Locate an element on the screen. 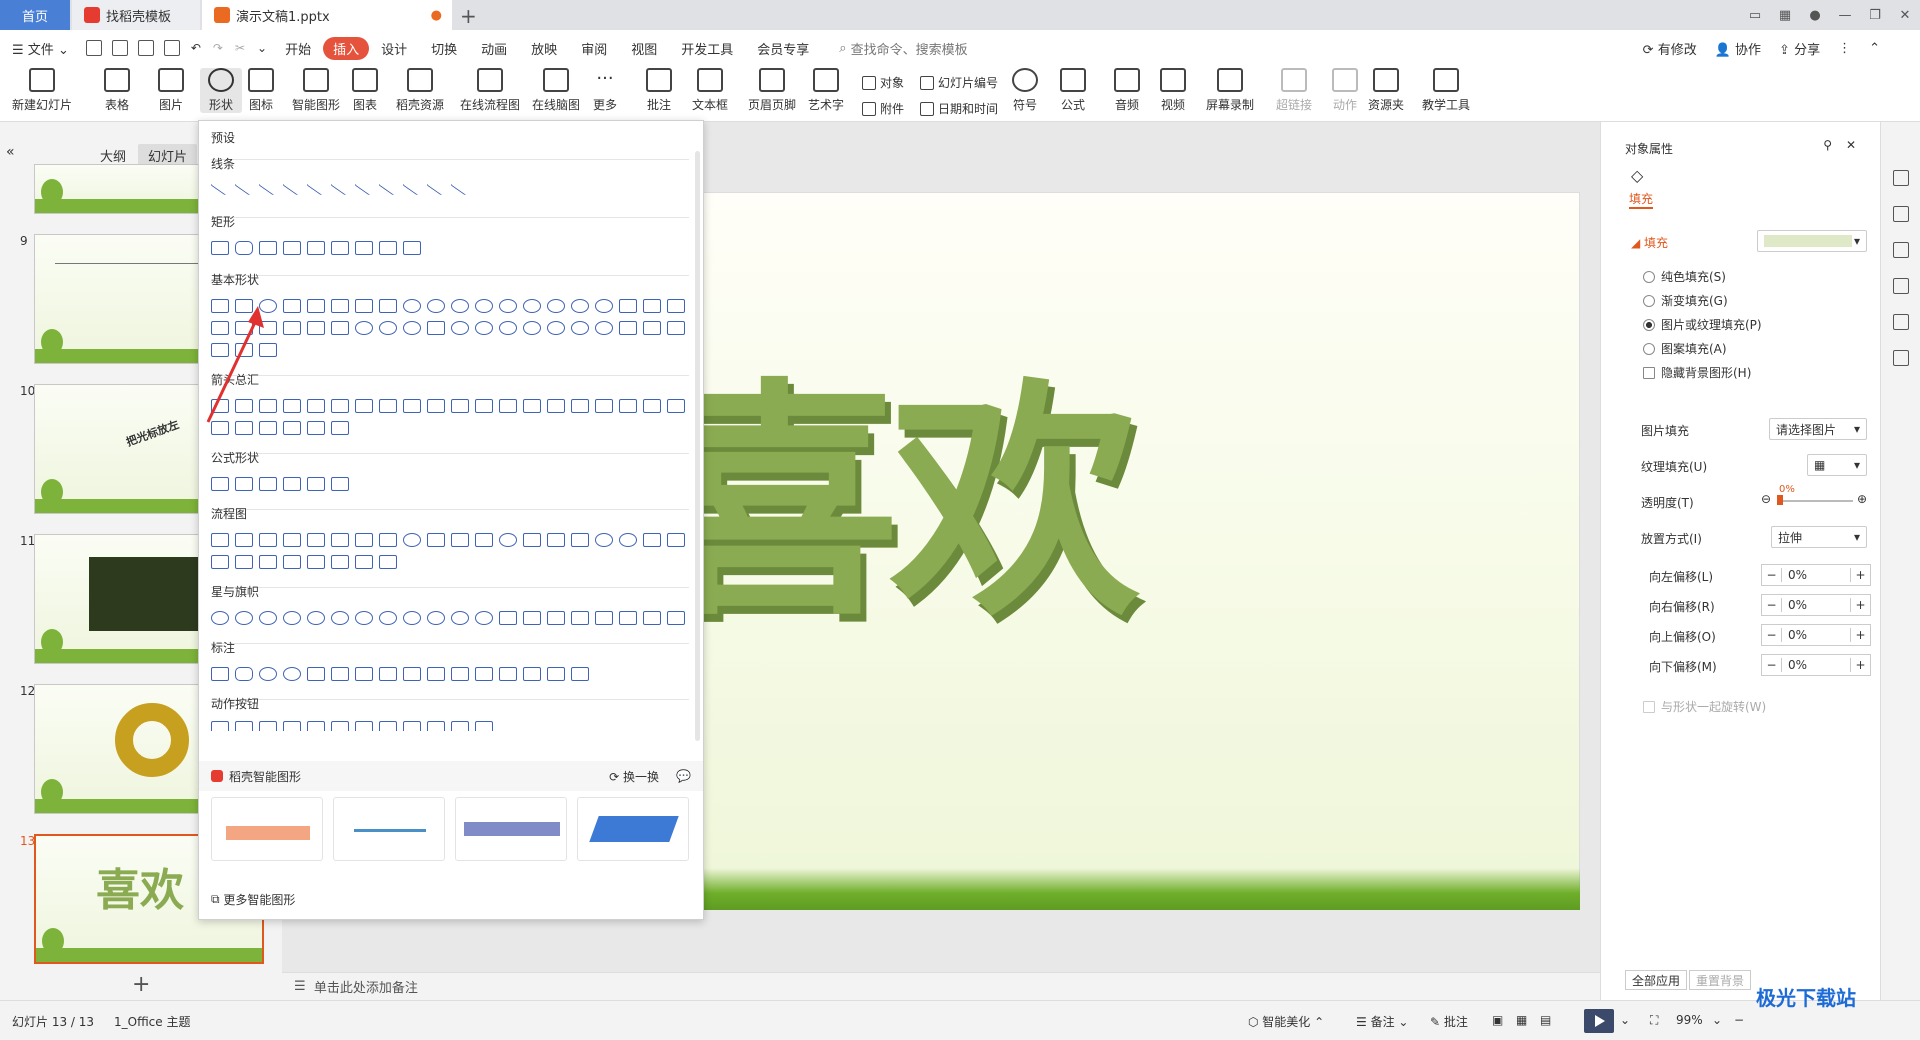 This screenshot has width=1920, height=1040. video-button: 视频 is located at coordinates (1173, 90).